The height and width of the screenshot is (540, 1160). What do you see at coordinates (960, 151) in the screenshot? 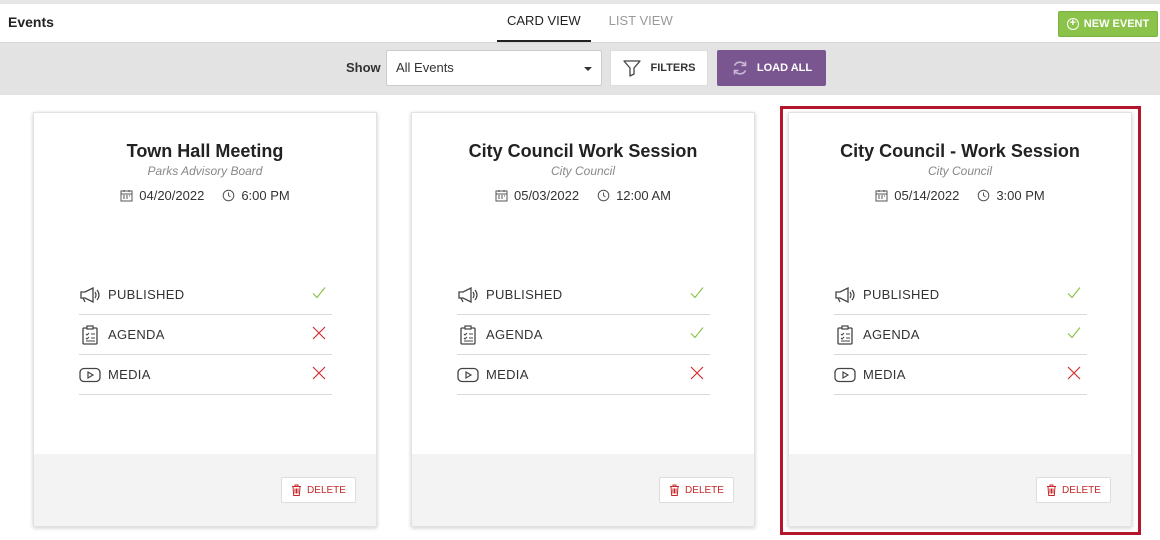
I see `event-title: City Council - Work Session` at bounding box center [960, 151].